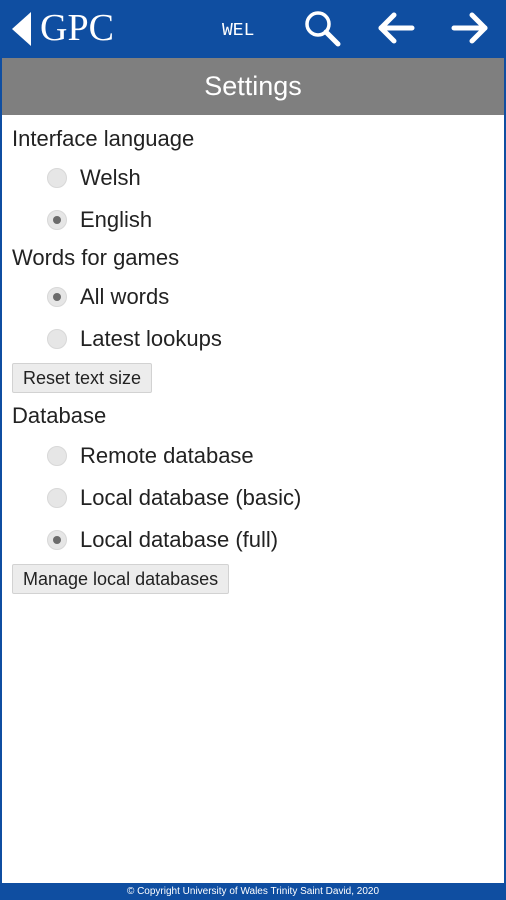 The height and width of the screenshot is (900, 506). I want to click on manage-local-databases-button: Manage local databases, so click(121, 579).